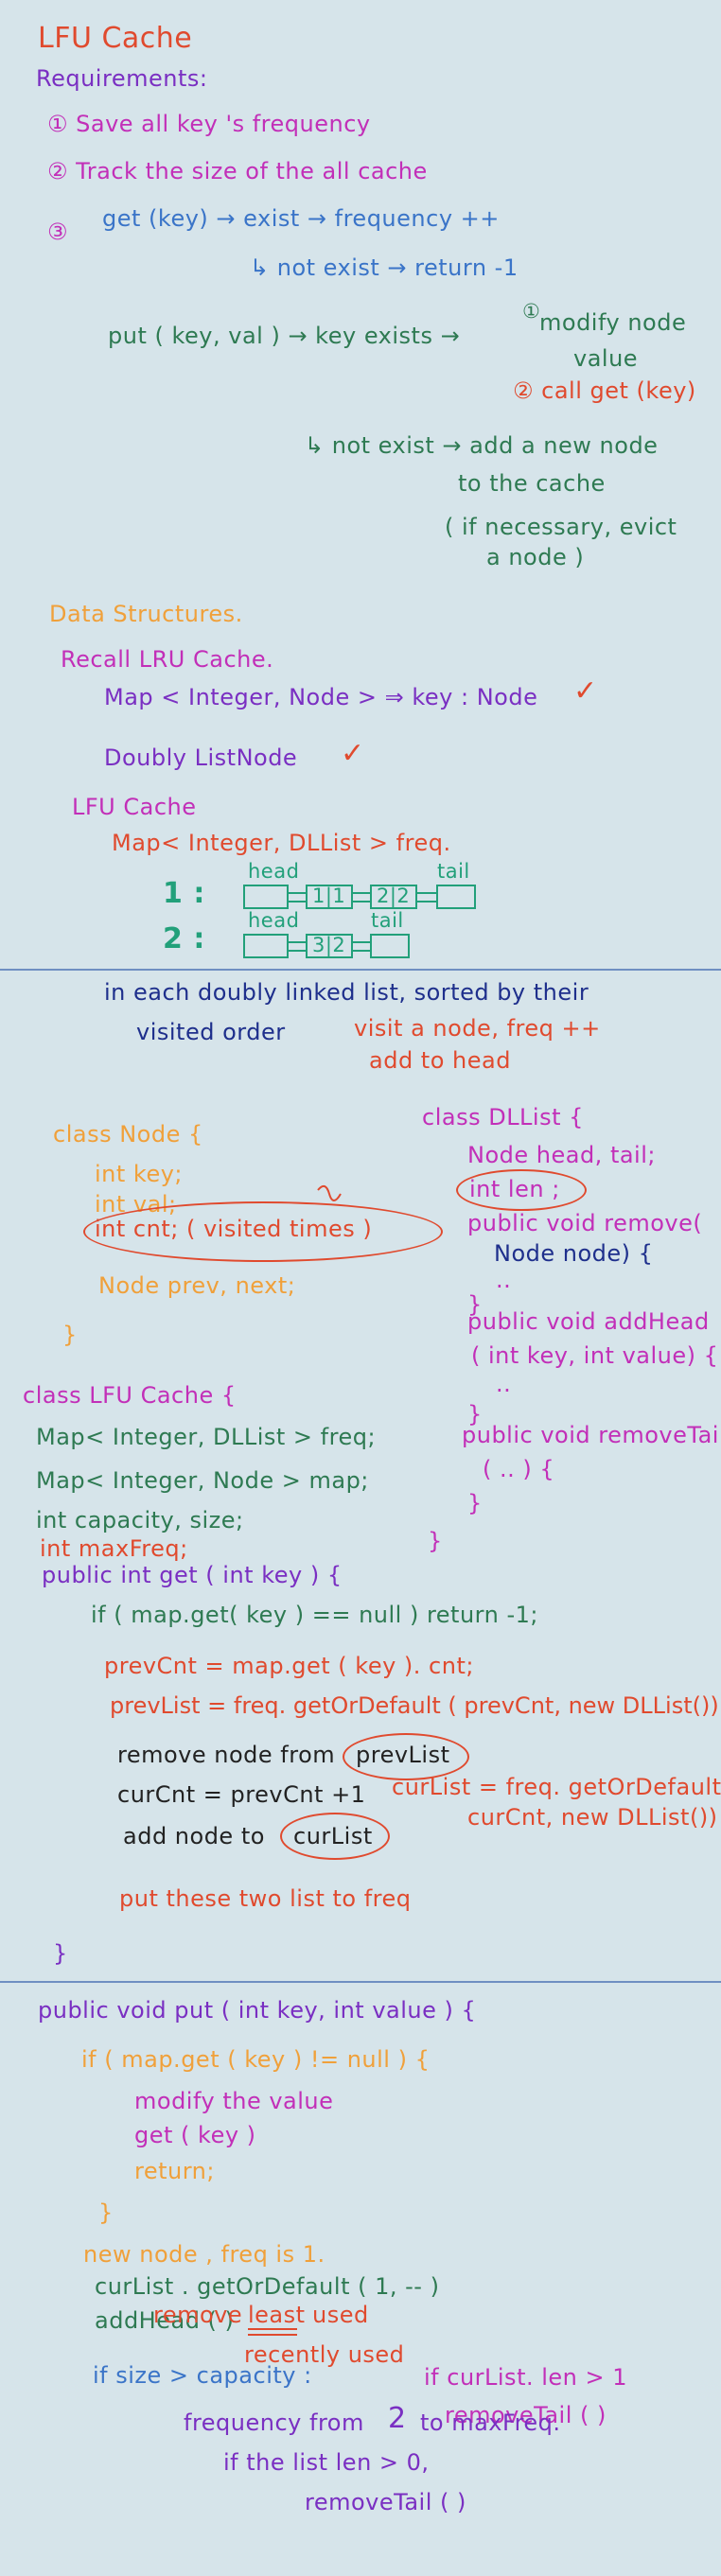 The image size is (721, 2576). I want to click on get-put-lists: put these two list to freq, so click(265, 1899).